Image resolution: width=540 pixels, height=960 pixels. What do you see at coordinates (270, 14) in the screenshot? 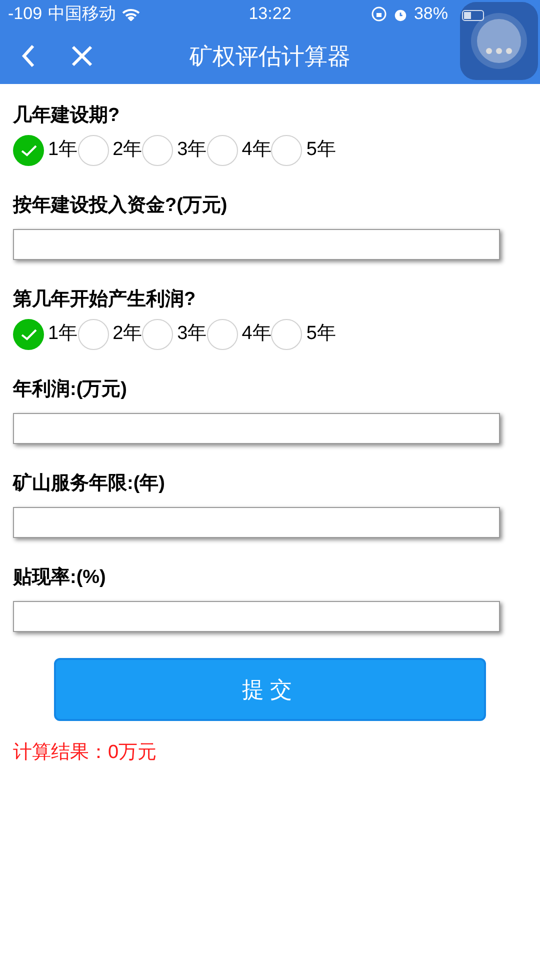
I see `clock-time: 13:22` at bounding box center [270, 14].